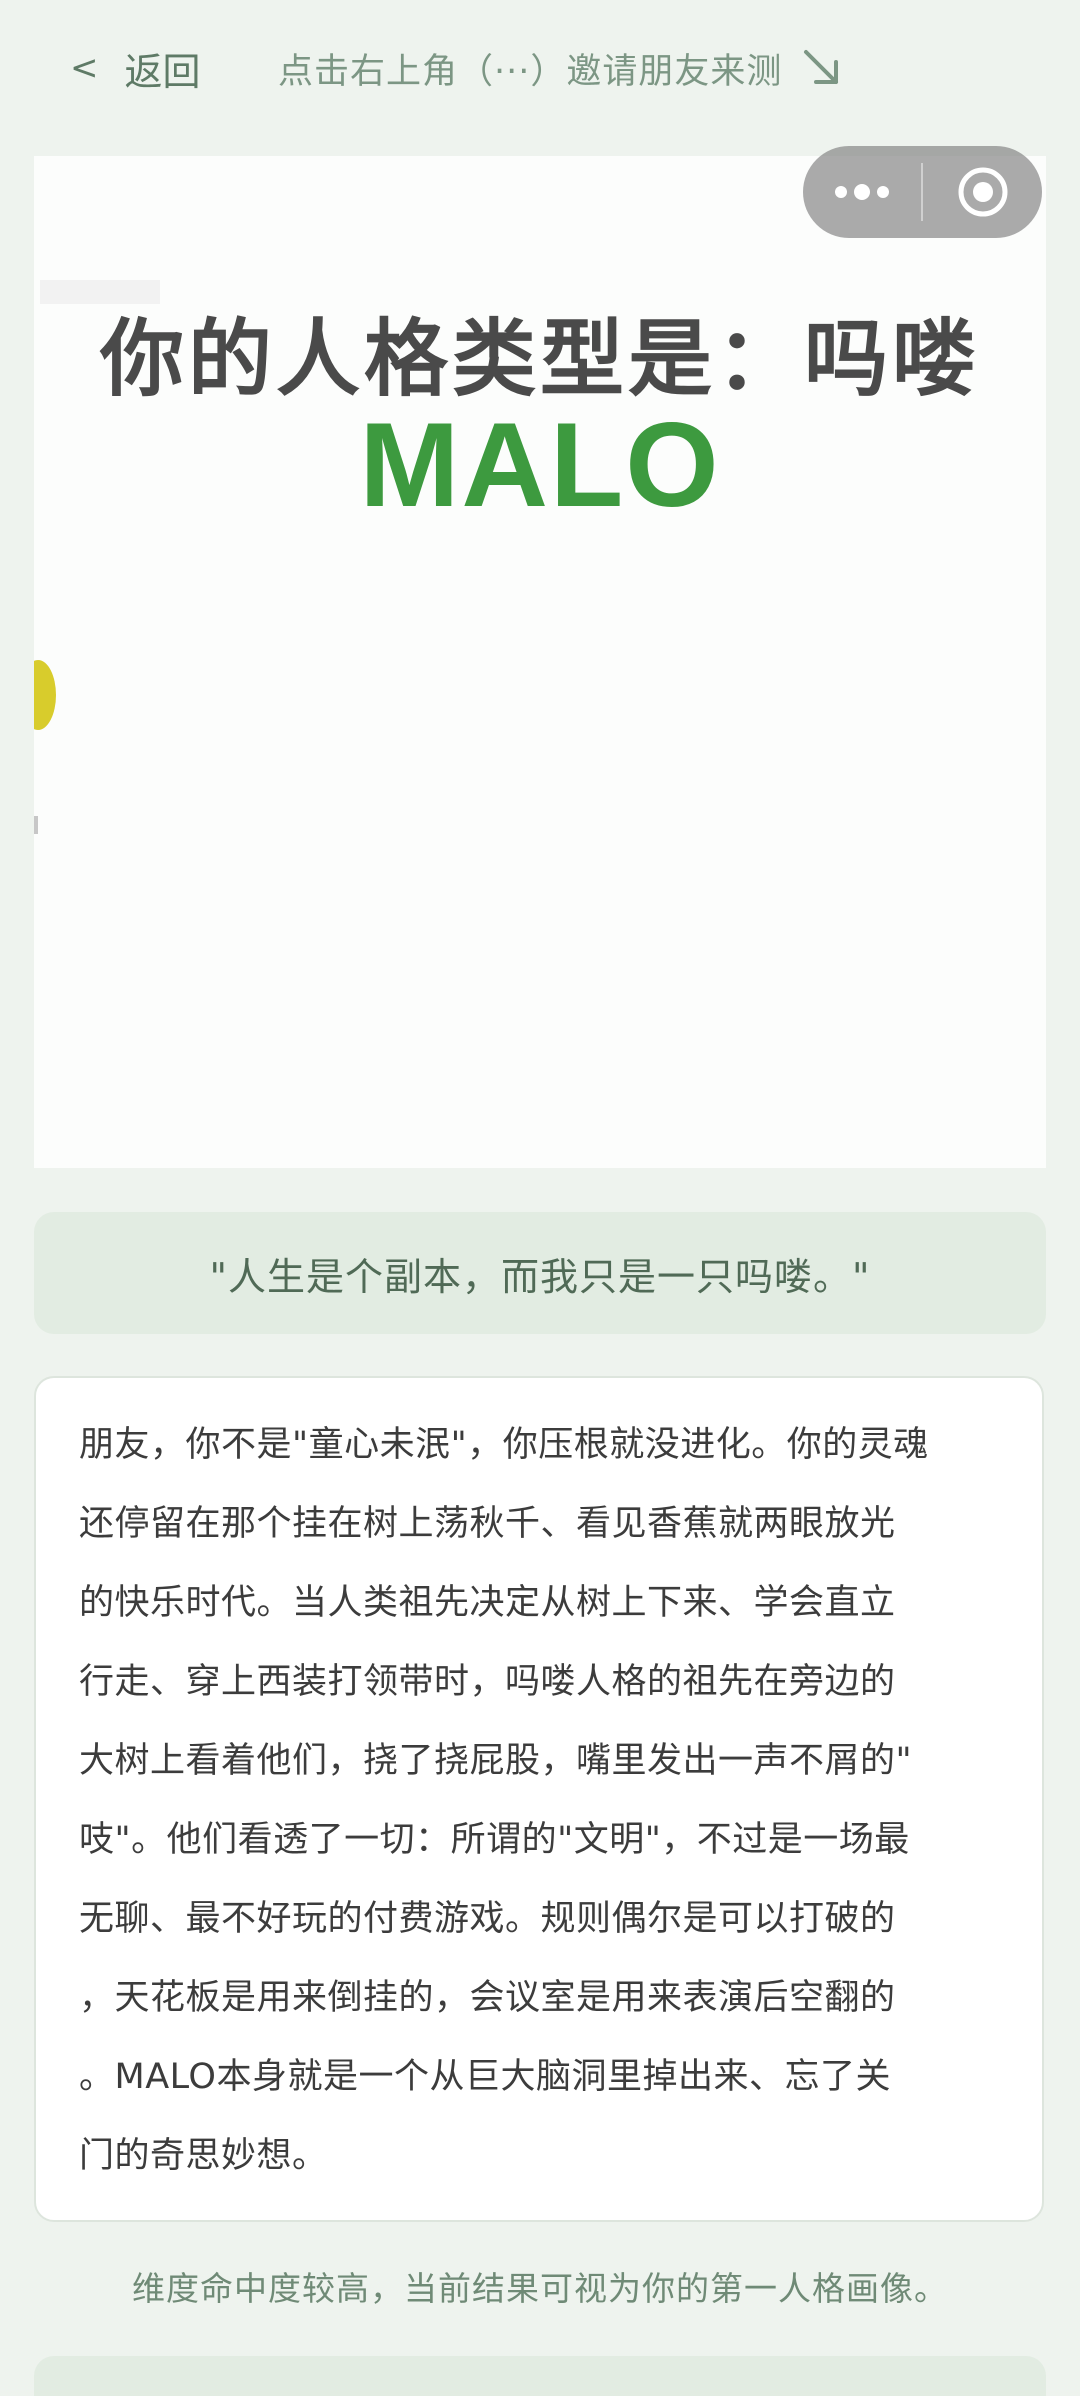  I want to click on description-line: 。MALO本身就是一个从巨大脑洞里掉出来、忘了关, so click(485, 2077).